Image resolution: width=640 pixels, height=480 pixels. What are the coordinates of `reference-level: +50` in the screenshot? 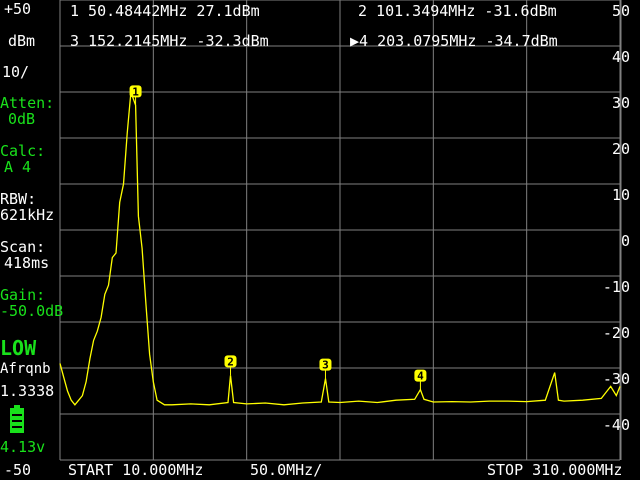 It's located at (17, 9).